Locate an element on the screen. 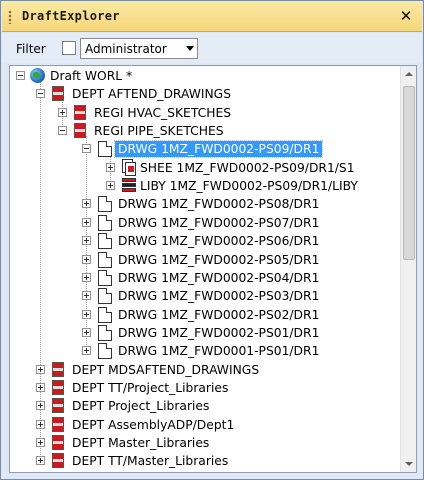  tree-node: DEPT AFTEND_DRAWINGS is located at coordinates (205, 94).